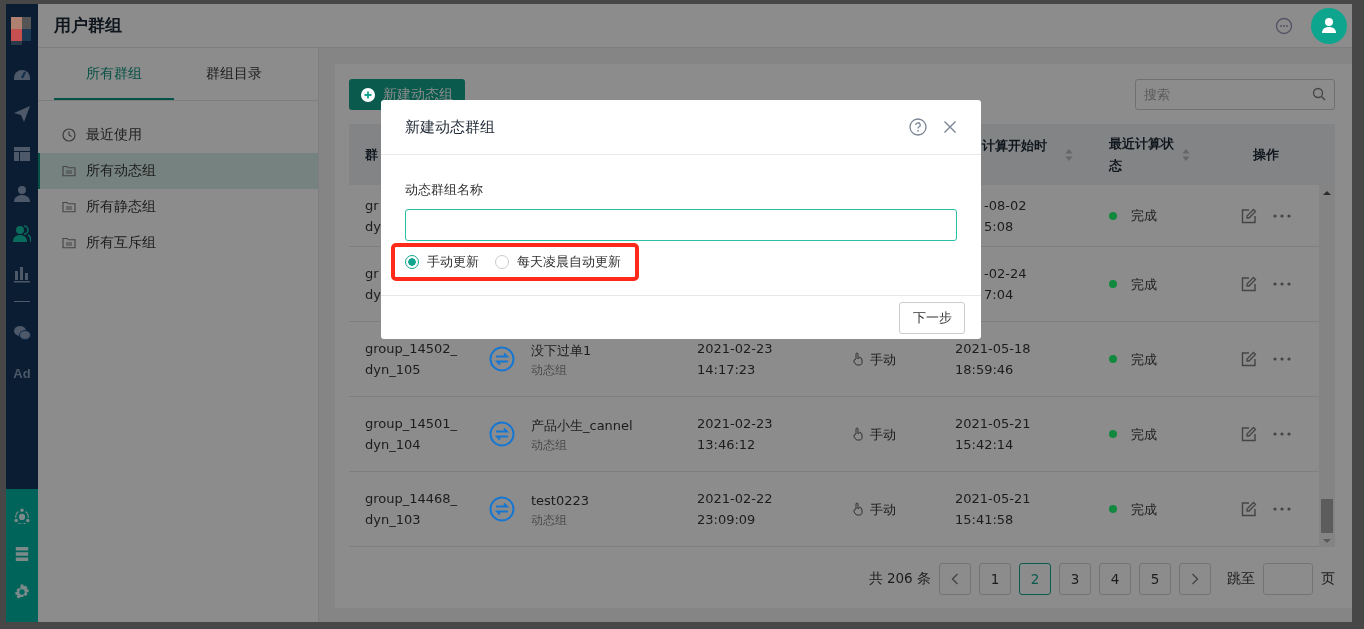 The image size is (1364, 629). I want to click on bar-chart-icon, so click(22, 274).